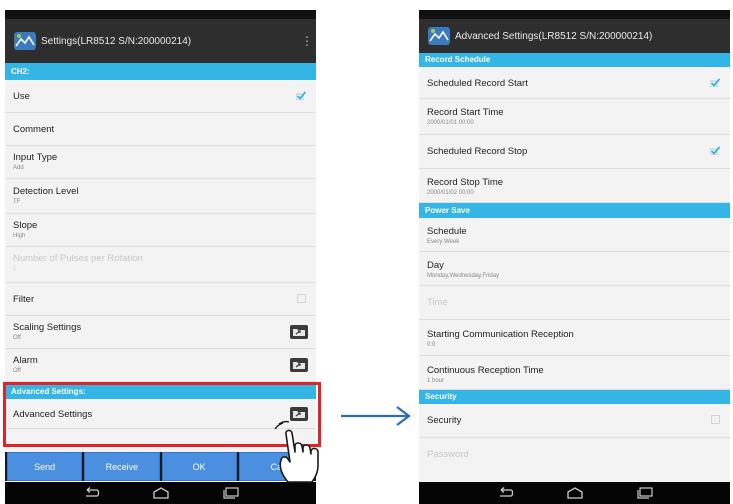 Image resolution: width=733 pixels, height=504 pixels. I want to click on ok-button: OK, so click(199, 466).